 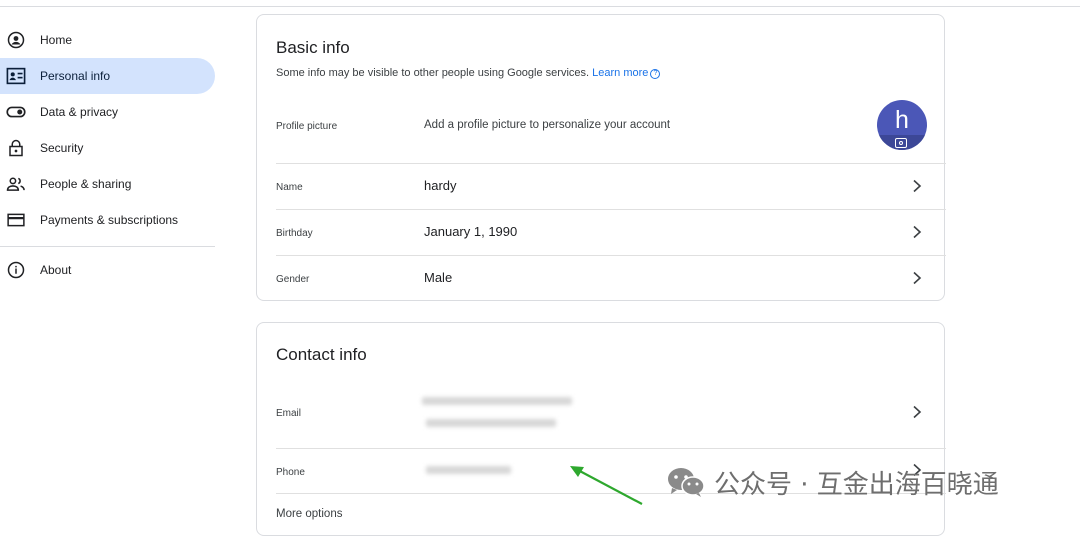 What do you see at coordinates (313, 47) in the screenshot?
I see `card-title: Basic info` at bounding box center [313, 47].